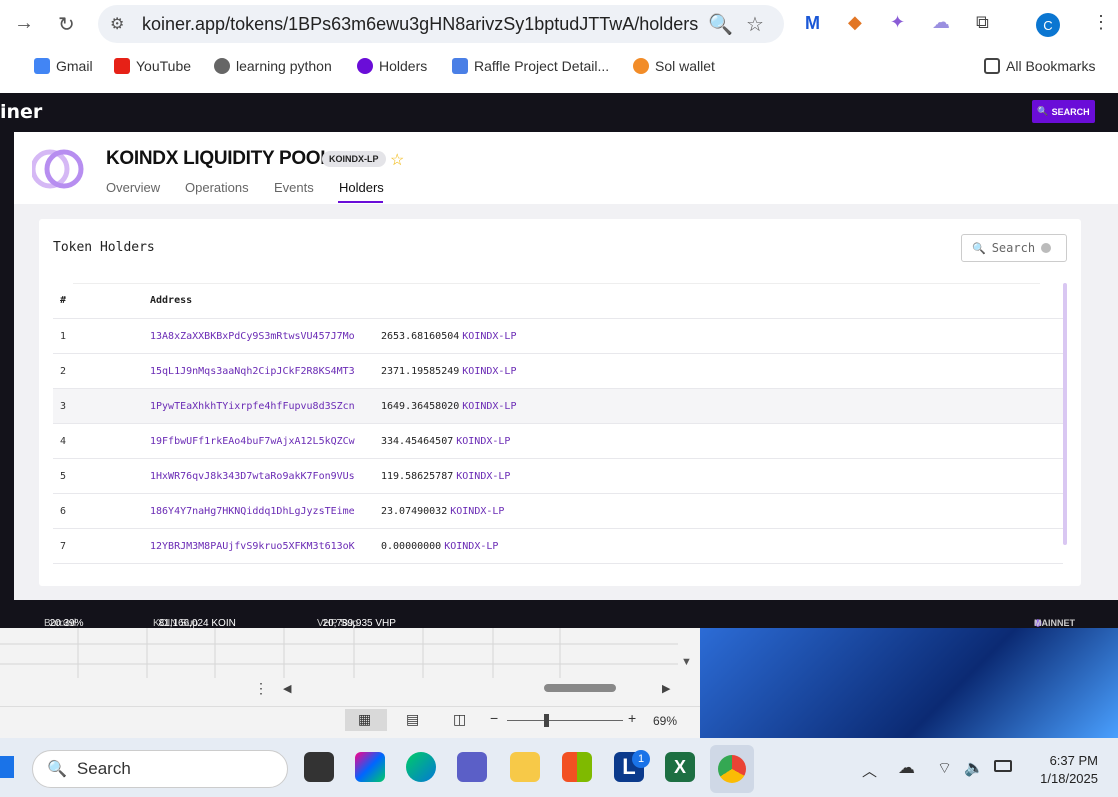 This screenshot has width=1118, height=797. Describe the element at coordinates (680, 767) in the screenshot. I see `excel-icon: X` at that location.